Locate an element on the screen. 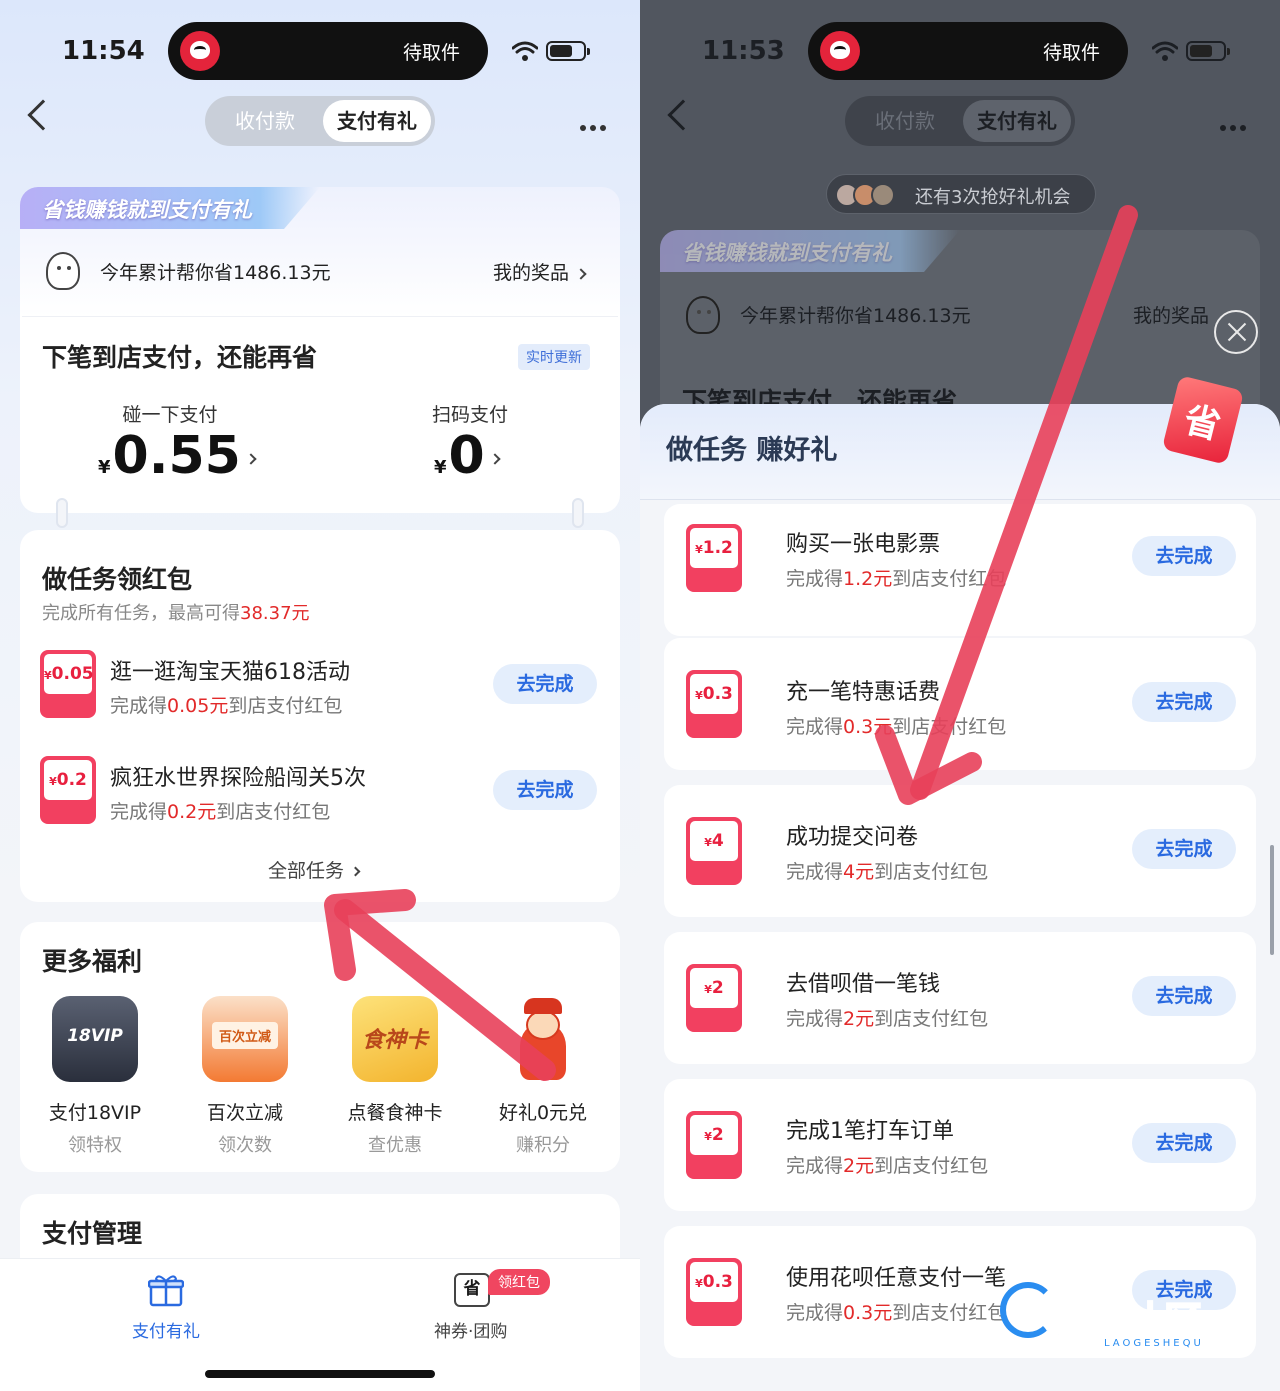  watermark-subtext: LAOGESHEQU is located at coordinates (1154, 1343).